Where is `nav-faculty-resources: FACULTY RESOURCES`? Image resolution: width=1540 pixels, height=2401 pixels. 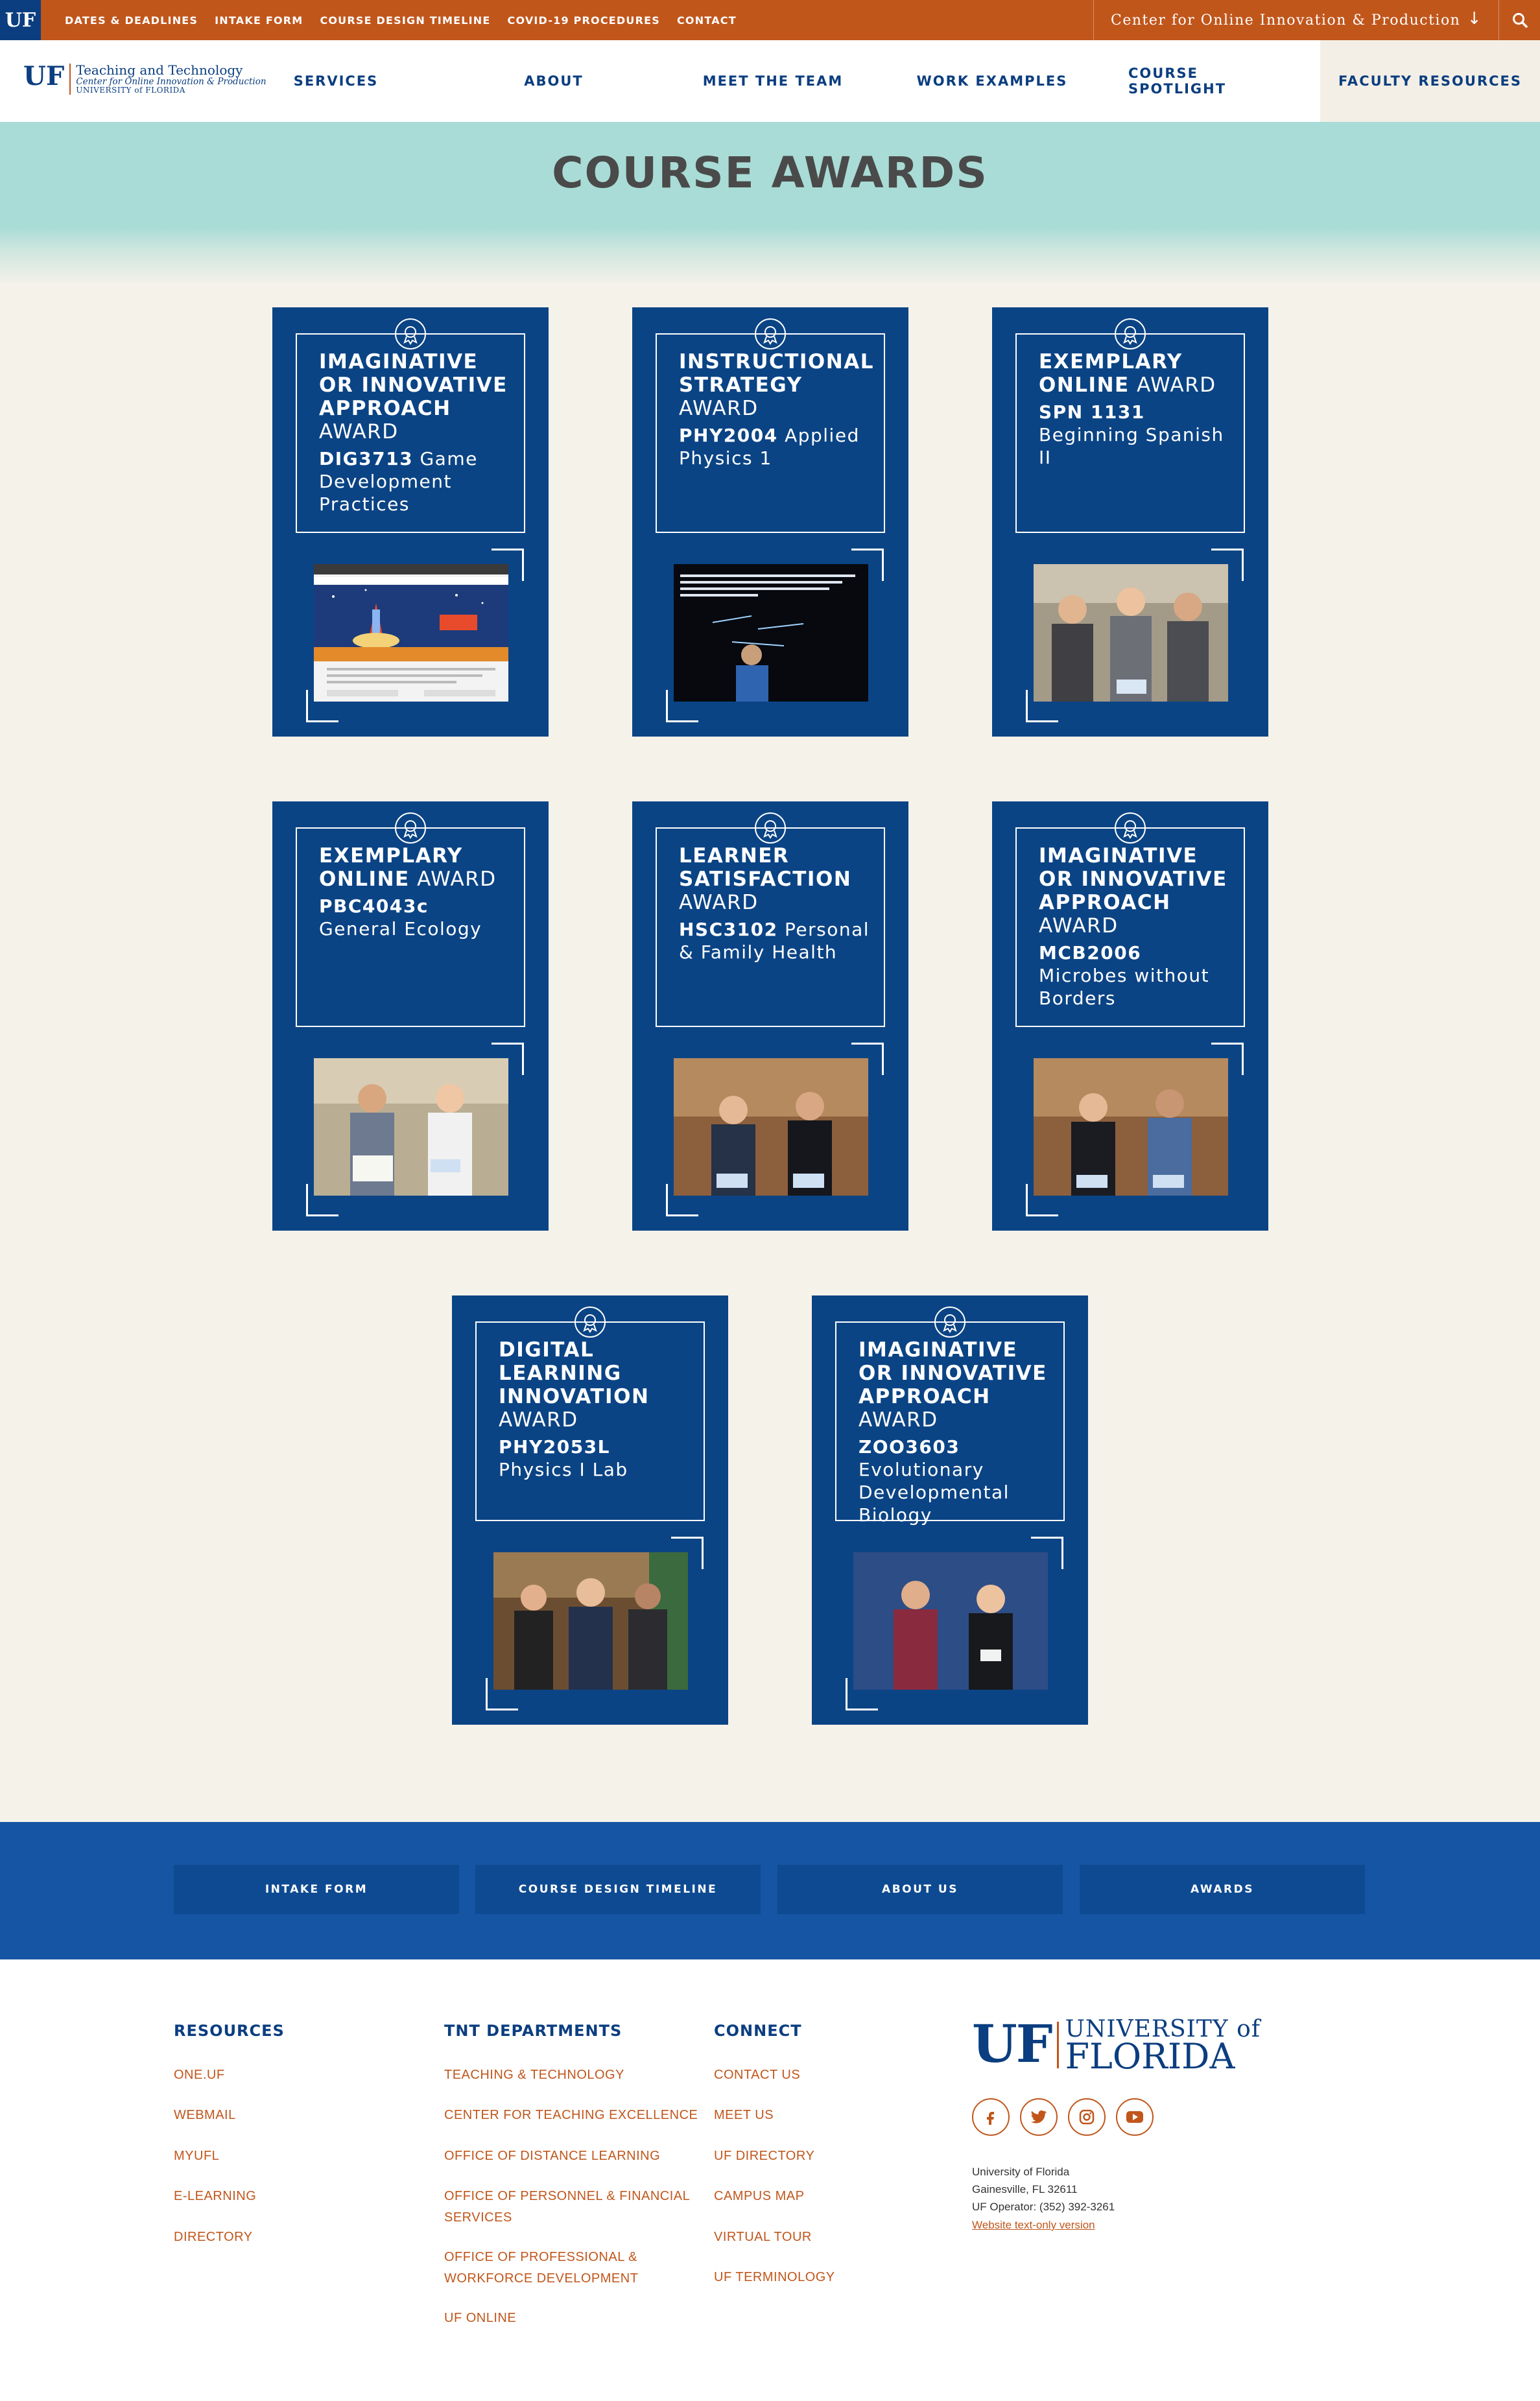
nav-faculty-resources: FACULTY RESOURCES is located at coordinates (1430, 81).